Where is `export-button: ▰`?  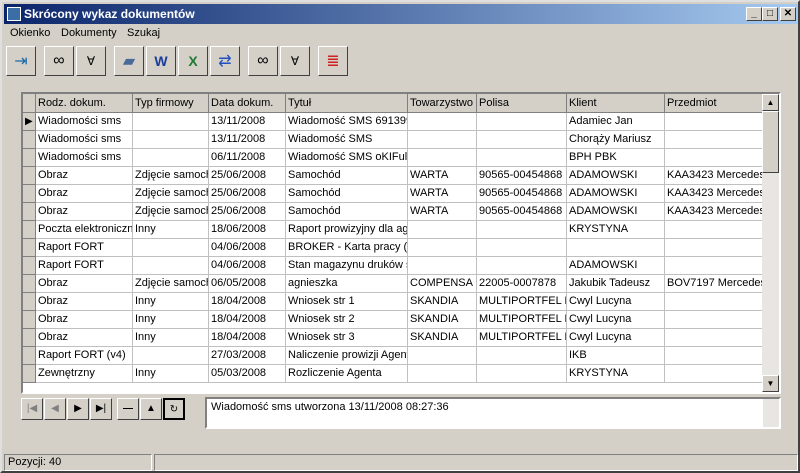
export-button: ▰ is located at coordinates (129, 61).